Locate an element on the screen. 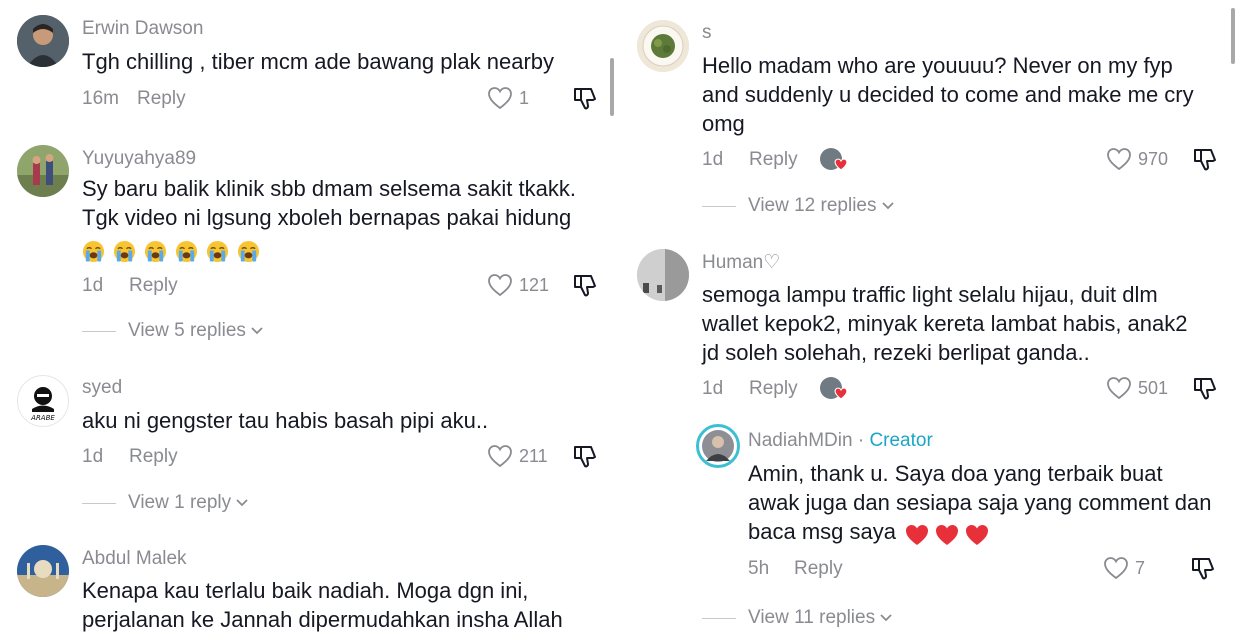 This screenshot has height=637, width=1240. comment-username: Abdul Malek is located at coordinates (134, 559).